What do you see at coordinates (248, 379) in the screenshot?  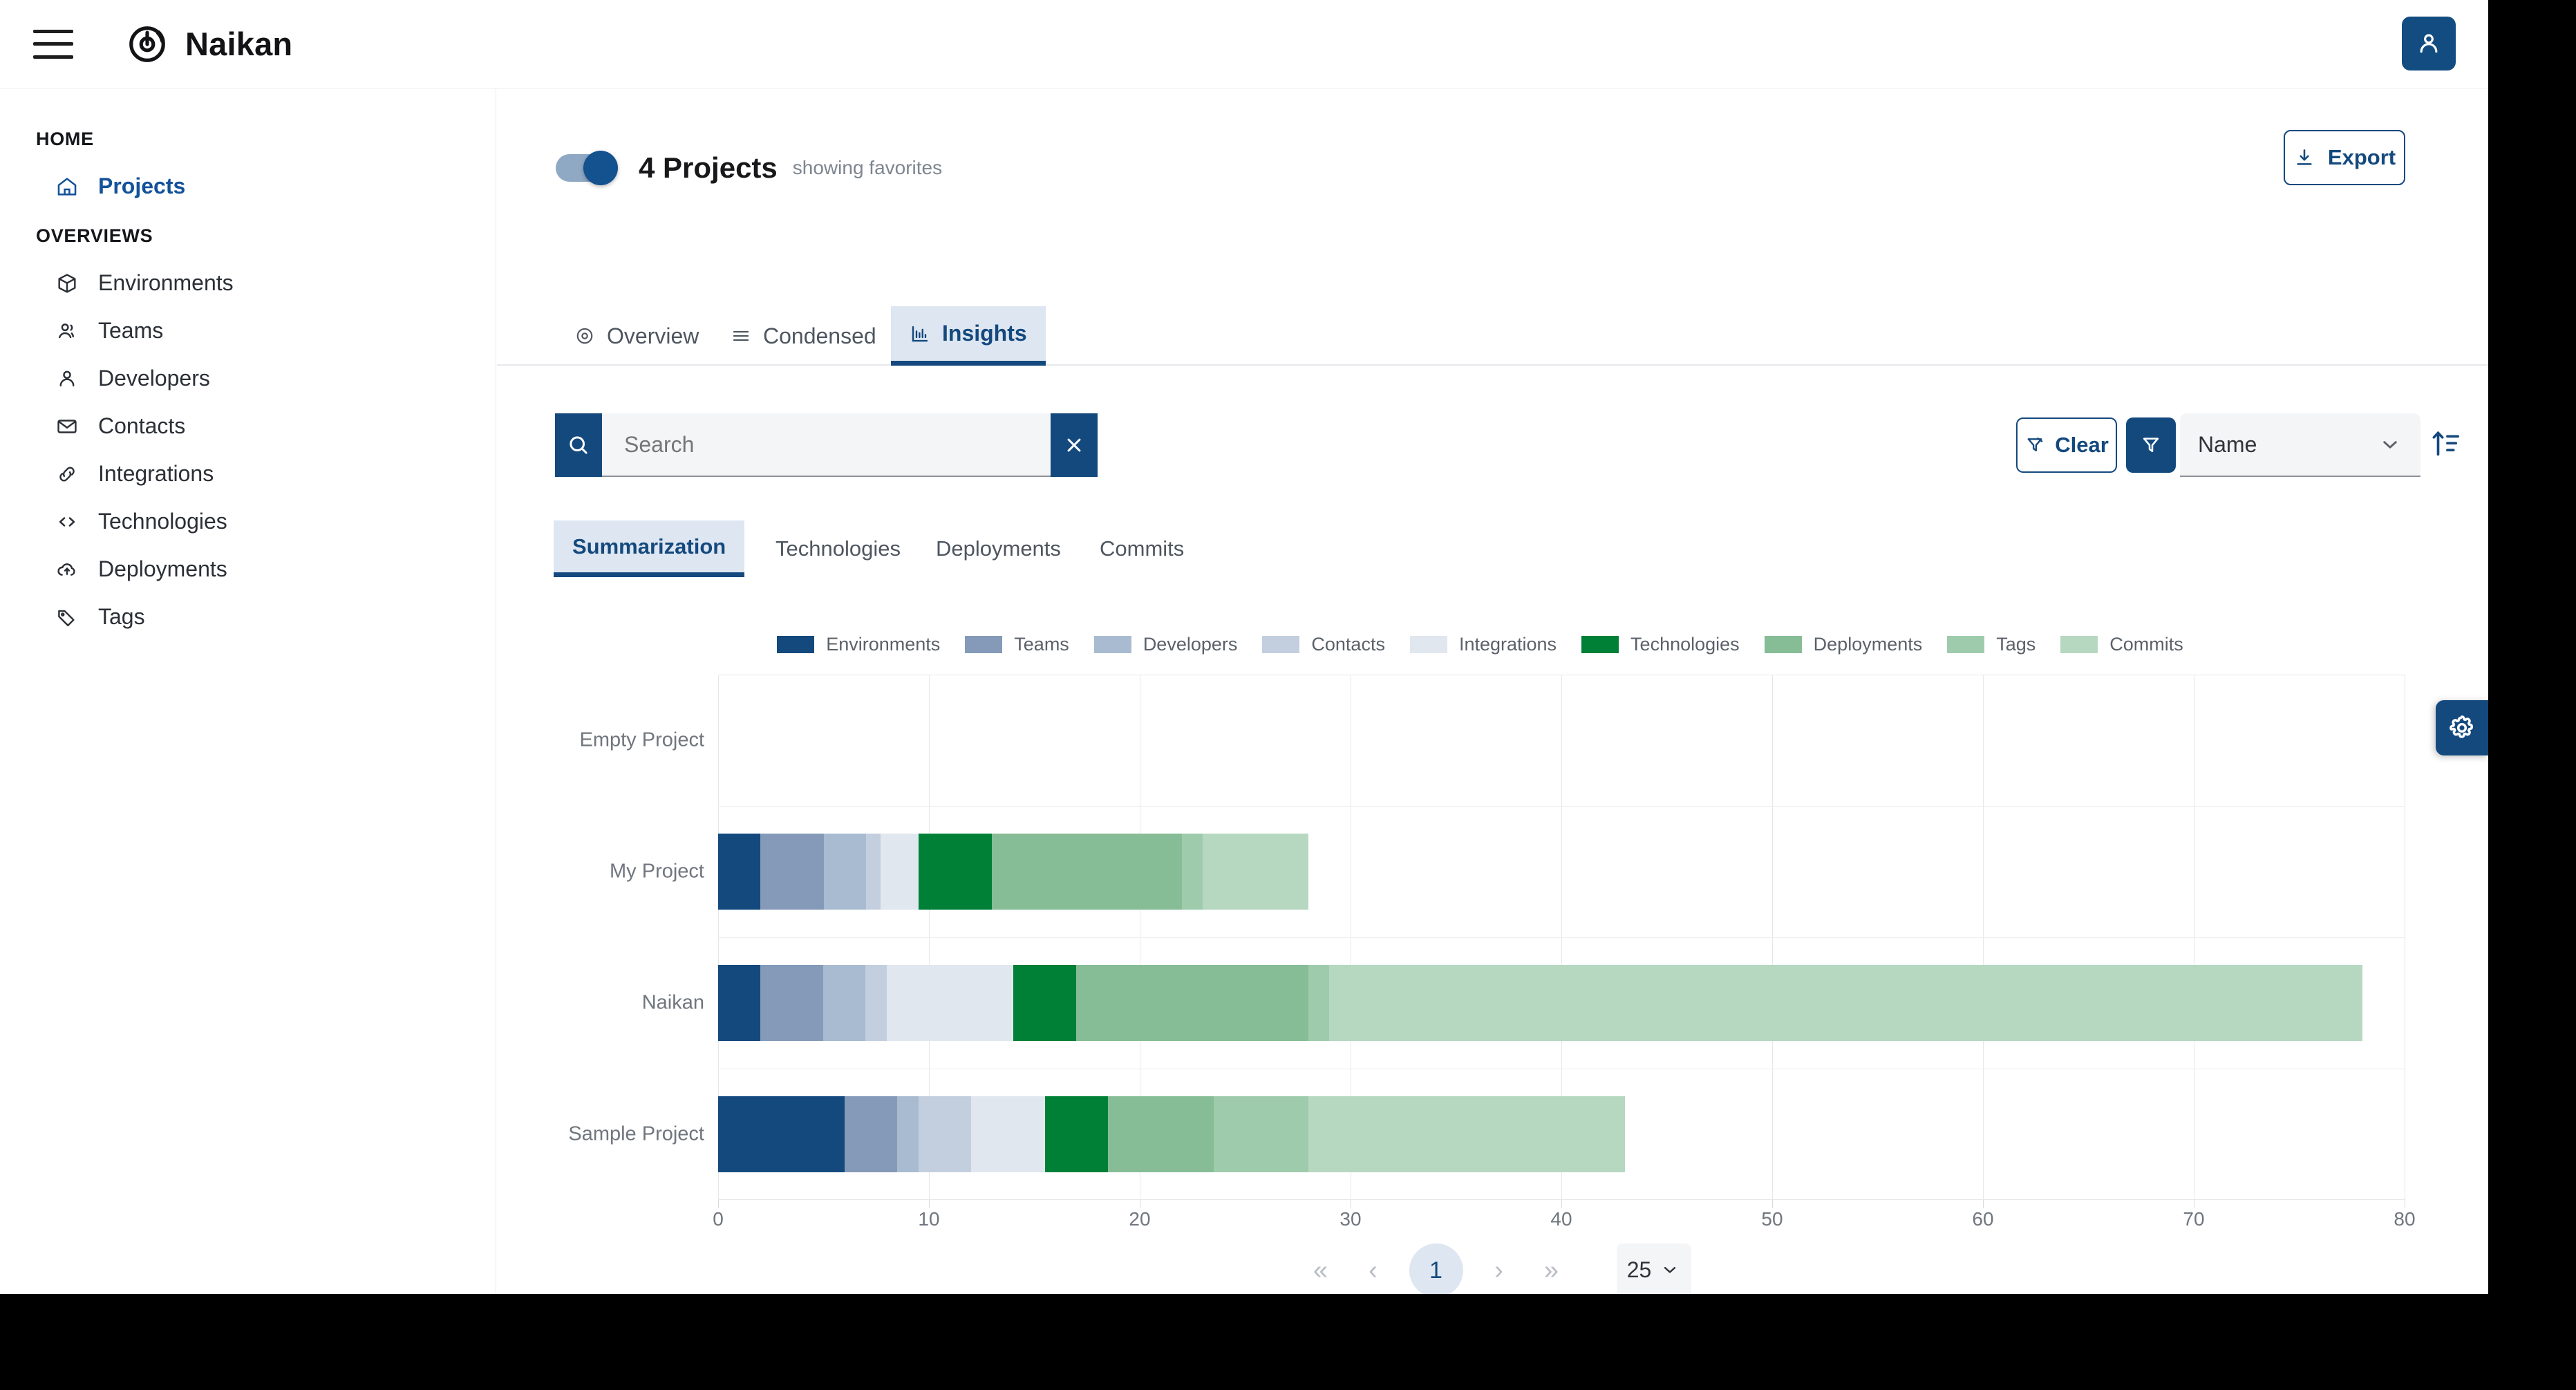 I see `sidebar-item-developers: Developers` at bounding box center [248, 379].